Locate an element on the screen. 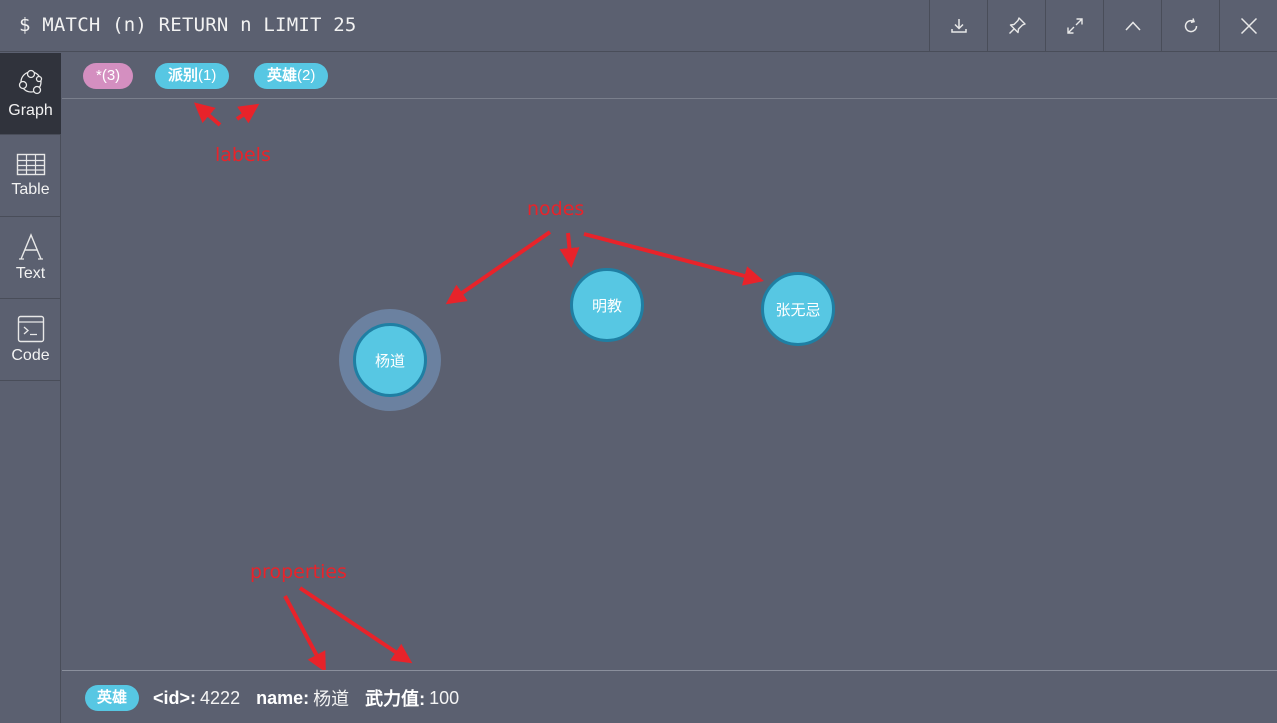  collapse-button is located at coordinates (1132, 26).